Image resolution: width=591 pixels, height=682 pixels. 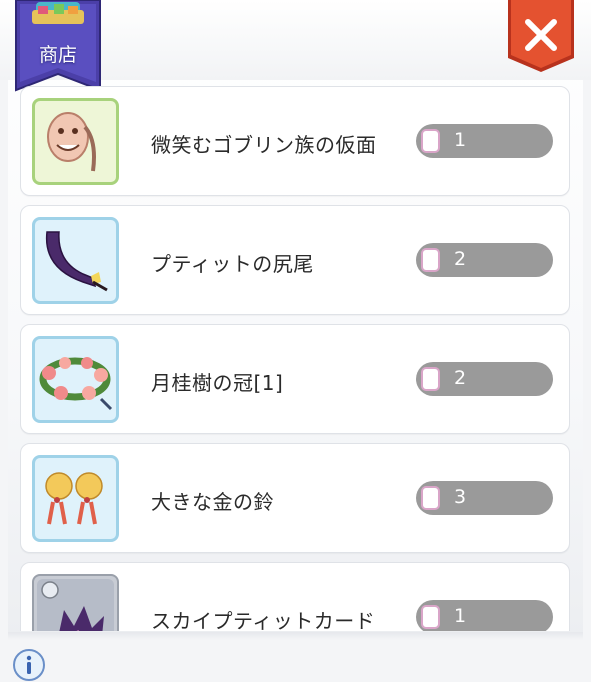 I want to click on quantity-badge: 3, so click(x=484, y=498).